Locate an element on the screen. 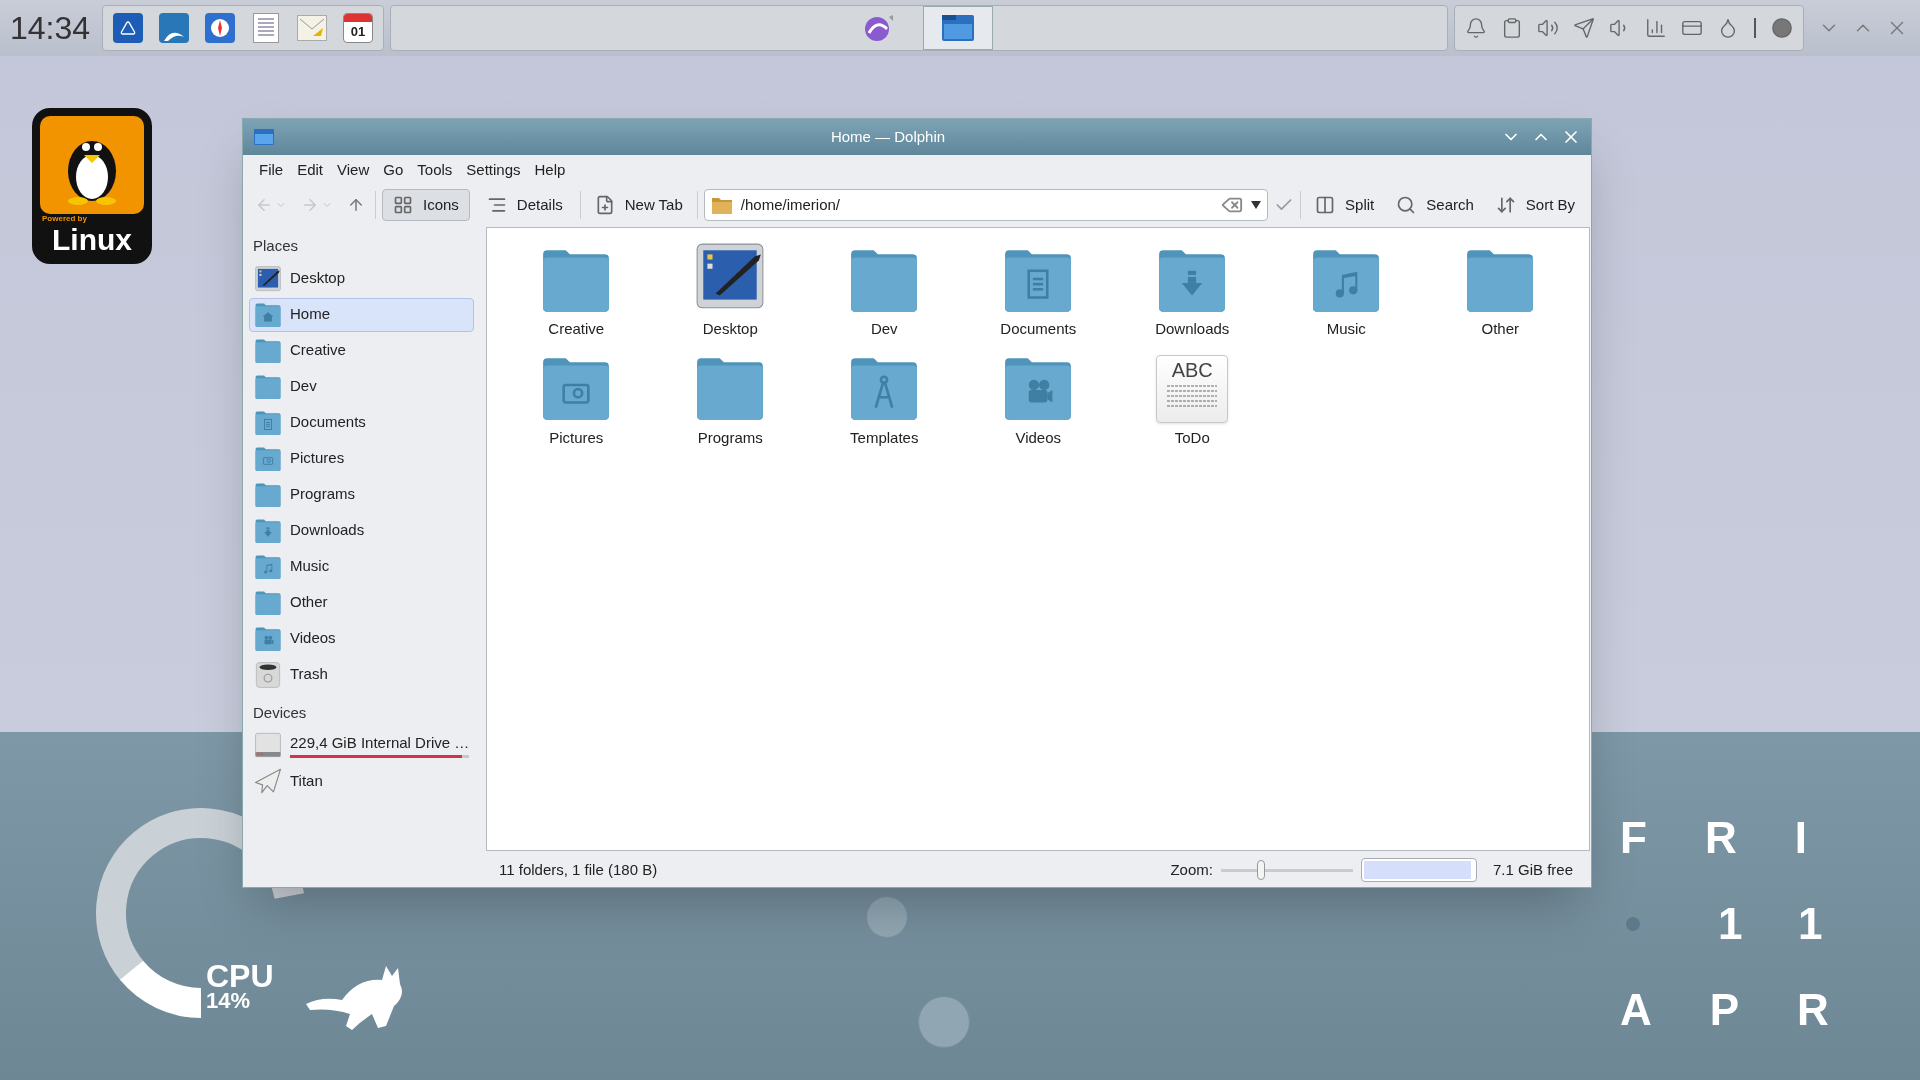 The height and width of the screenshot is (1080, 1920). day-of-month: 11 is located at coordinates (1799, 924).